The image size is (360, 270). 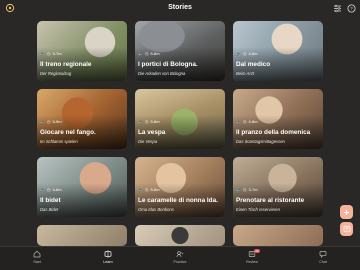 What do you see at coordinates (337, 8) in the screenshot?
I see `filter-icon` at bounding box center [337, 8].